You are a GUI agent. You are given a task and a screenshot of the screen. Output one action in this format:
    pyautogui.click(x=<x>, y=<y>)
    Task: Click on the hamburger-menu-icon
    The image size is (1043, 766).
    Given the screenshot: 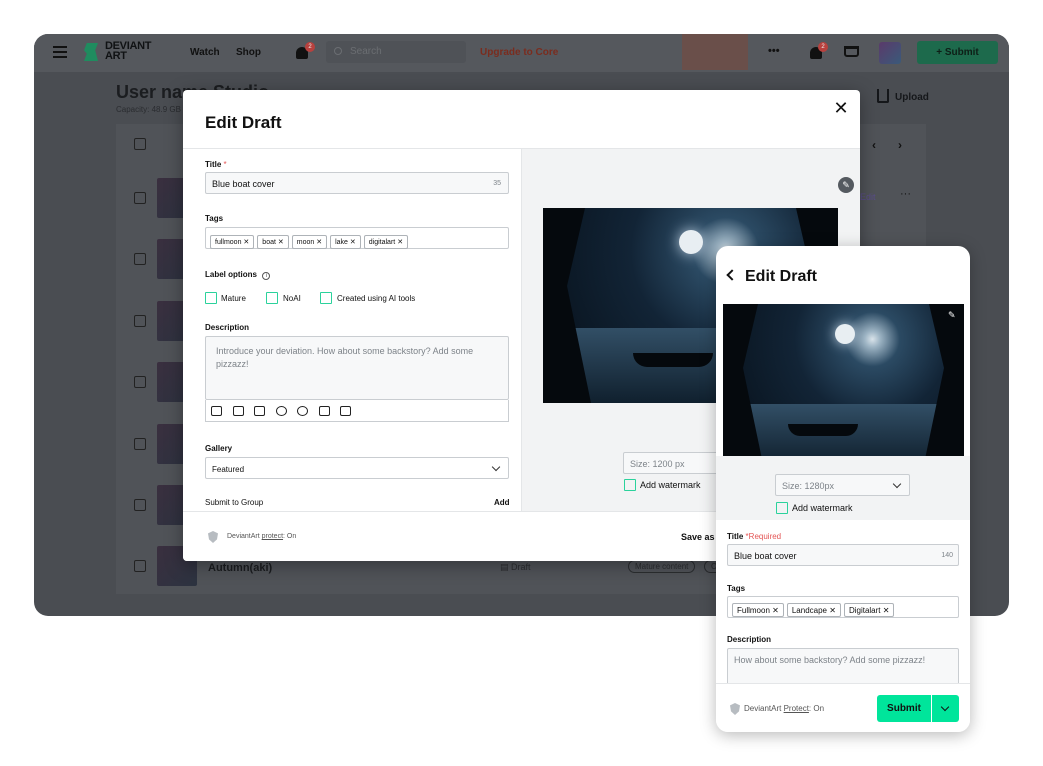 What is the action you would take?
    pyautogui.click(x=60, y=52)
    